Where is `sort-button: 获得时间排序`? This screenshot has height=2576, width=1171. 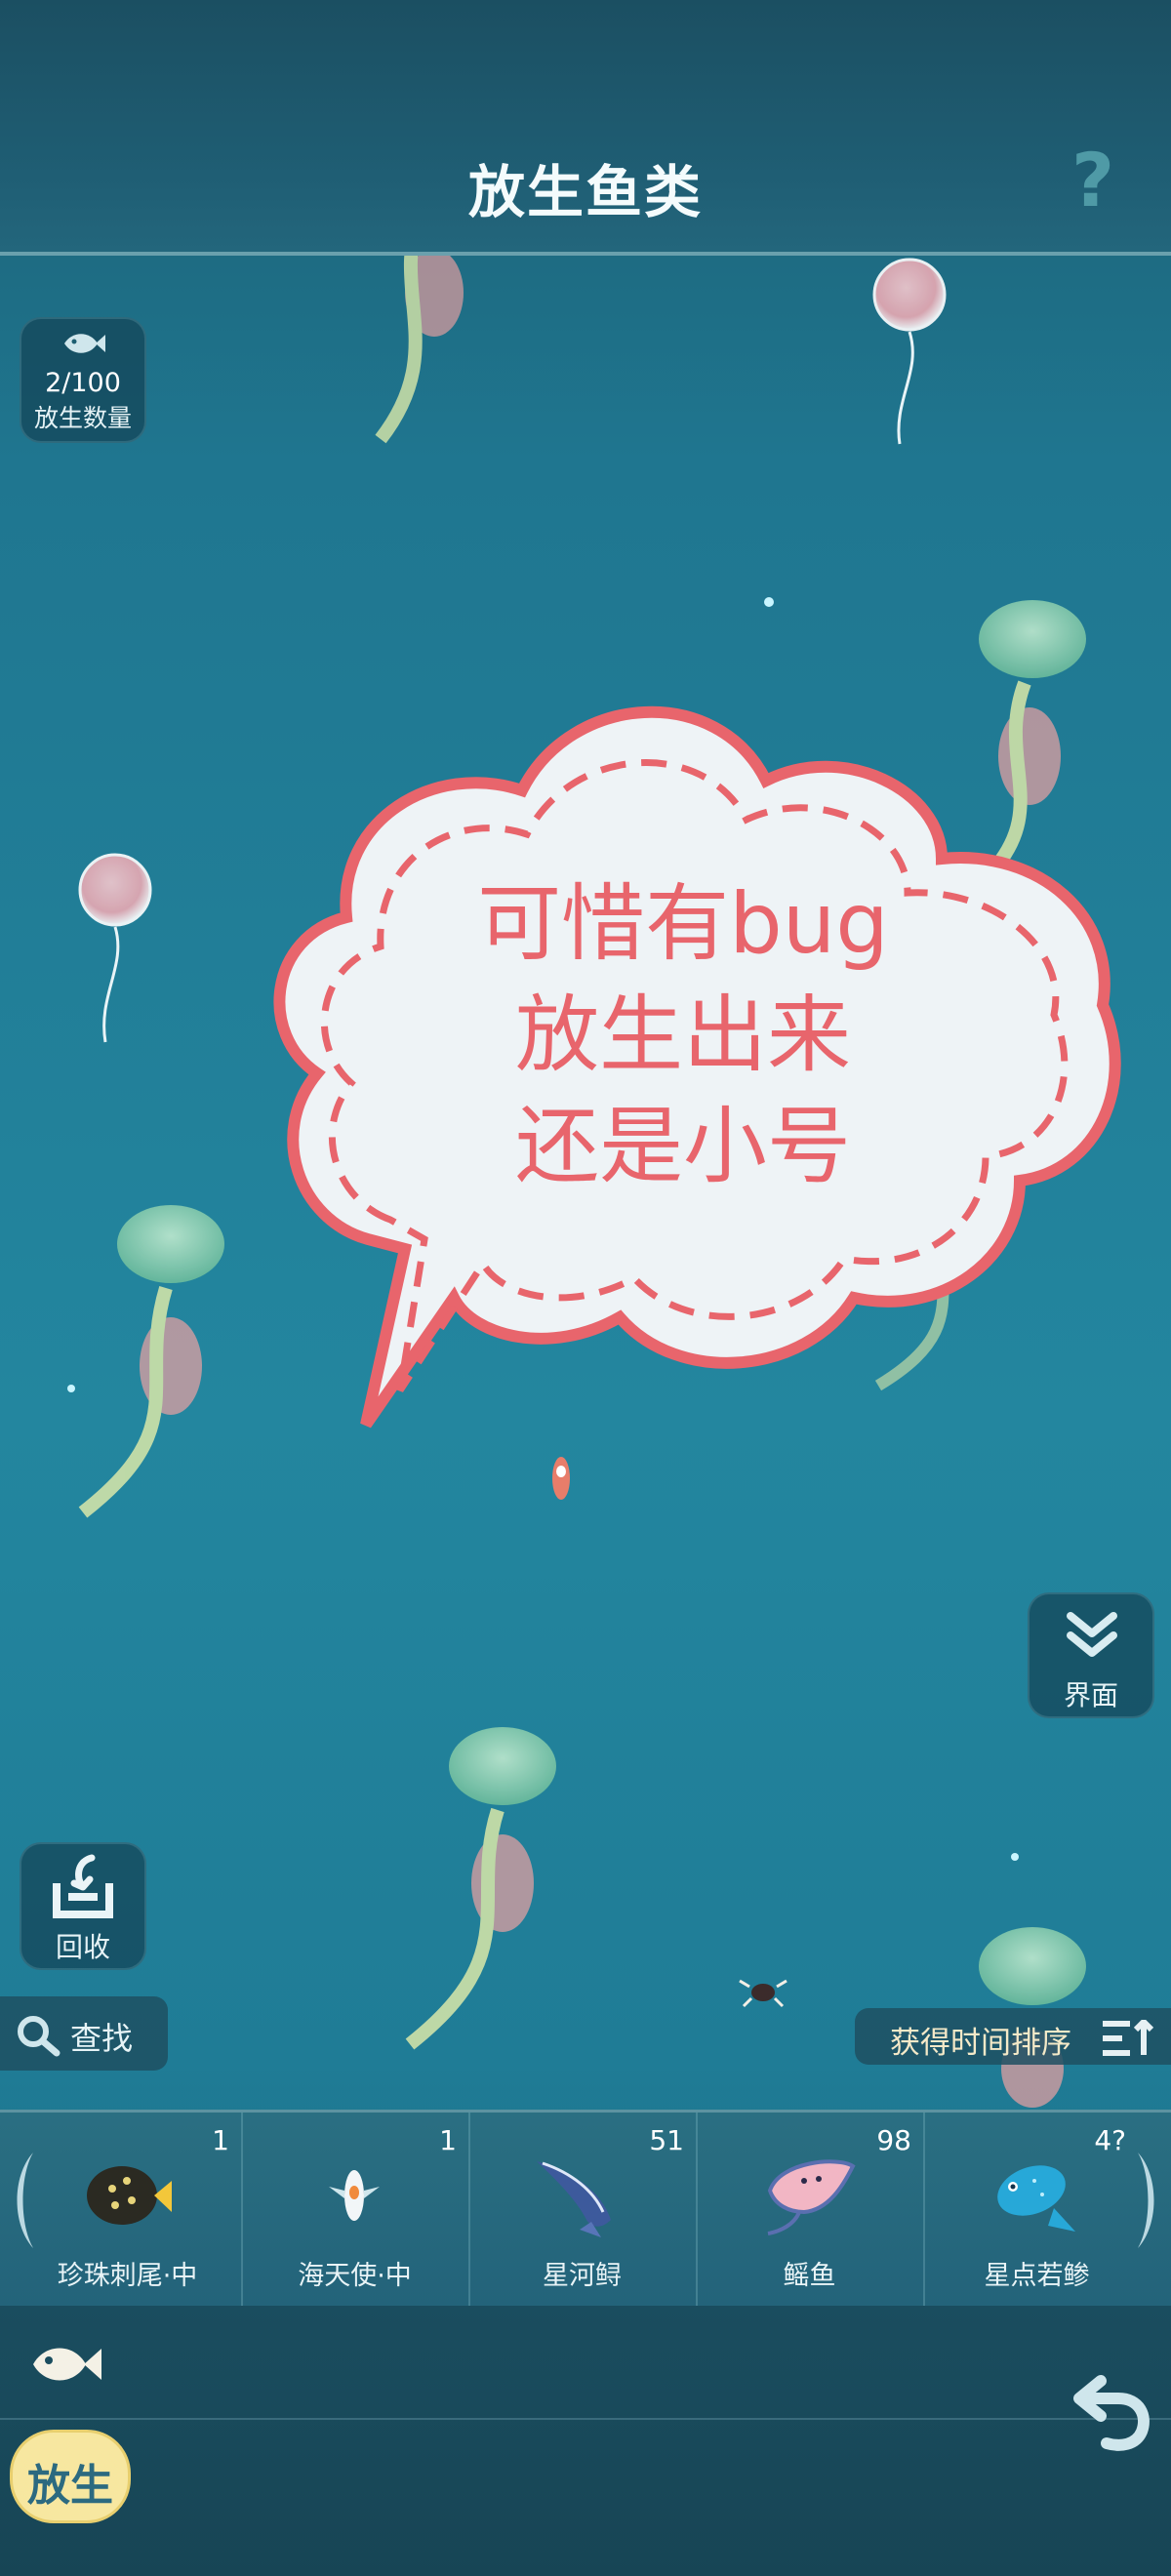
sort-button: 获得时间排序 is located at coordinates (1013, 2036).